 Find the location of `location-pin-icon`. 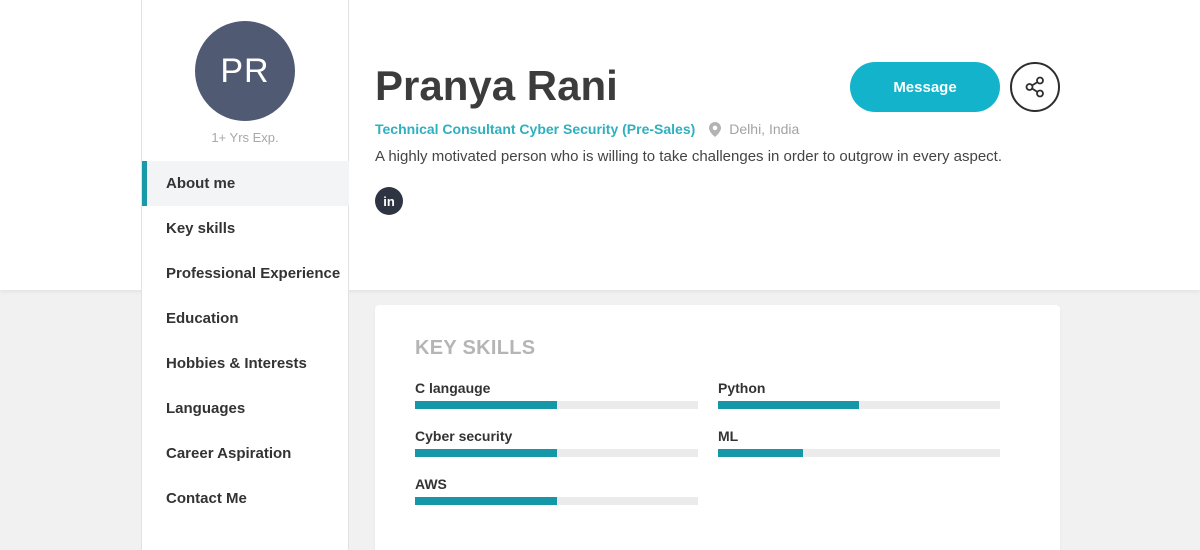

location-pin-icon is located at coordinates (715, 129).